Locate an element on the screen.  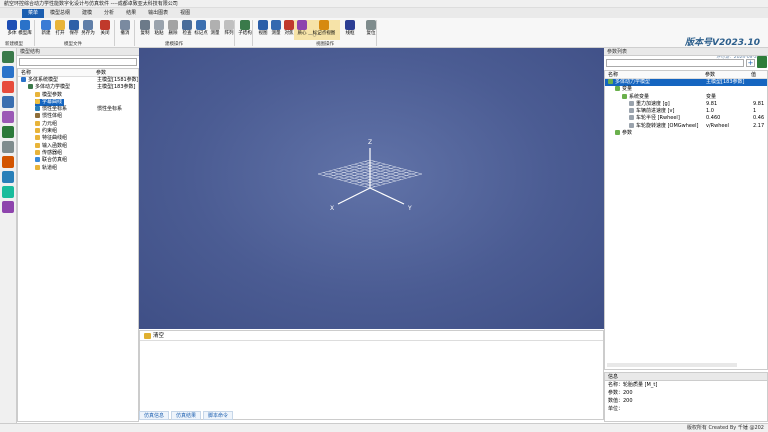
axis-y-line is located at coordinates (387, 196).